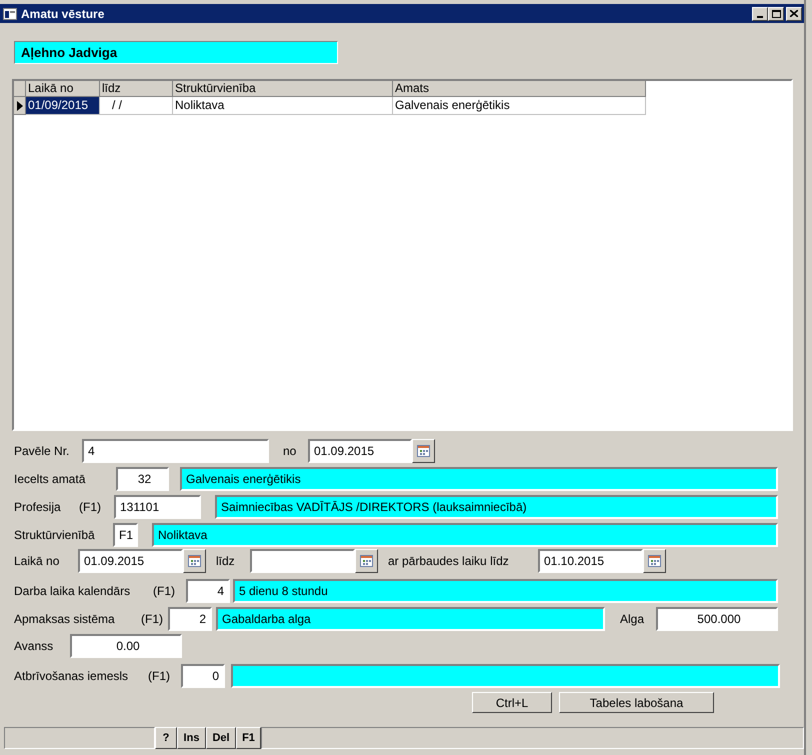 This screenshot has width=812, height=755. I want to click on action-button: Ctrl+L, so click(512, 702).